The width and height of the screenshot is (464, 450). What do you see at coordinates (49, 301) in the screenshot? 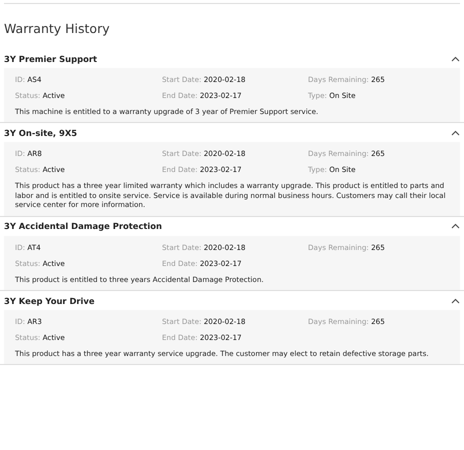
I see `warranty-title: 3Y Keep Your Drive` at bounding box center [49, 301].